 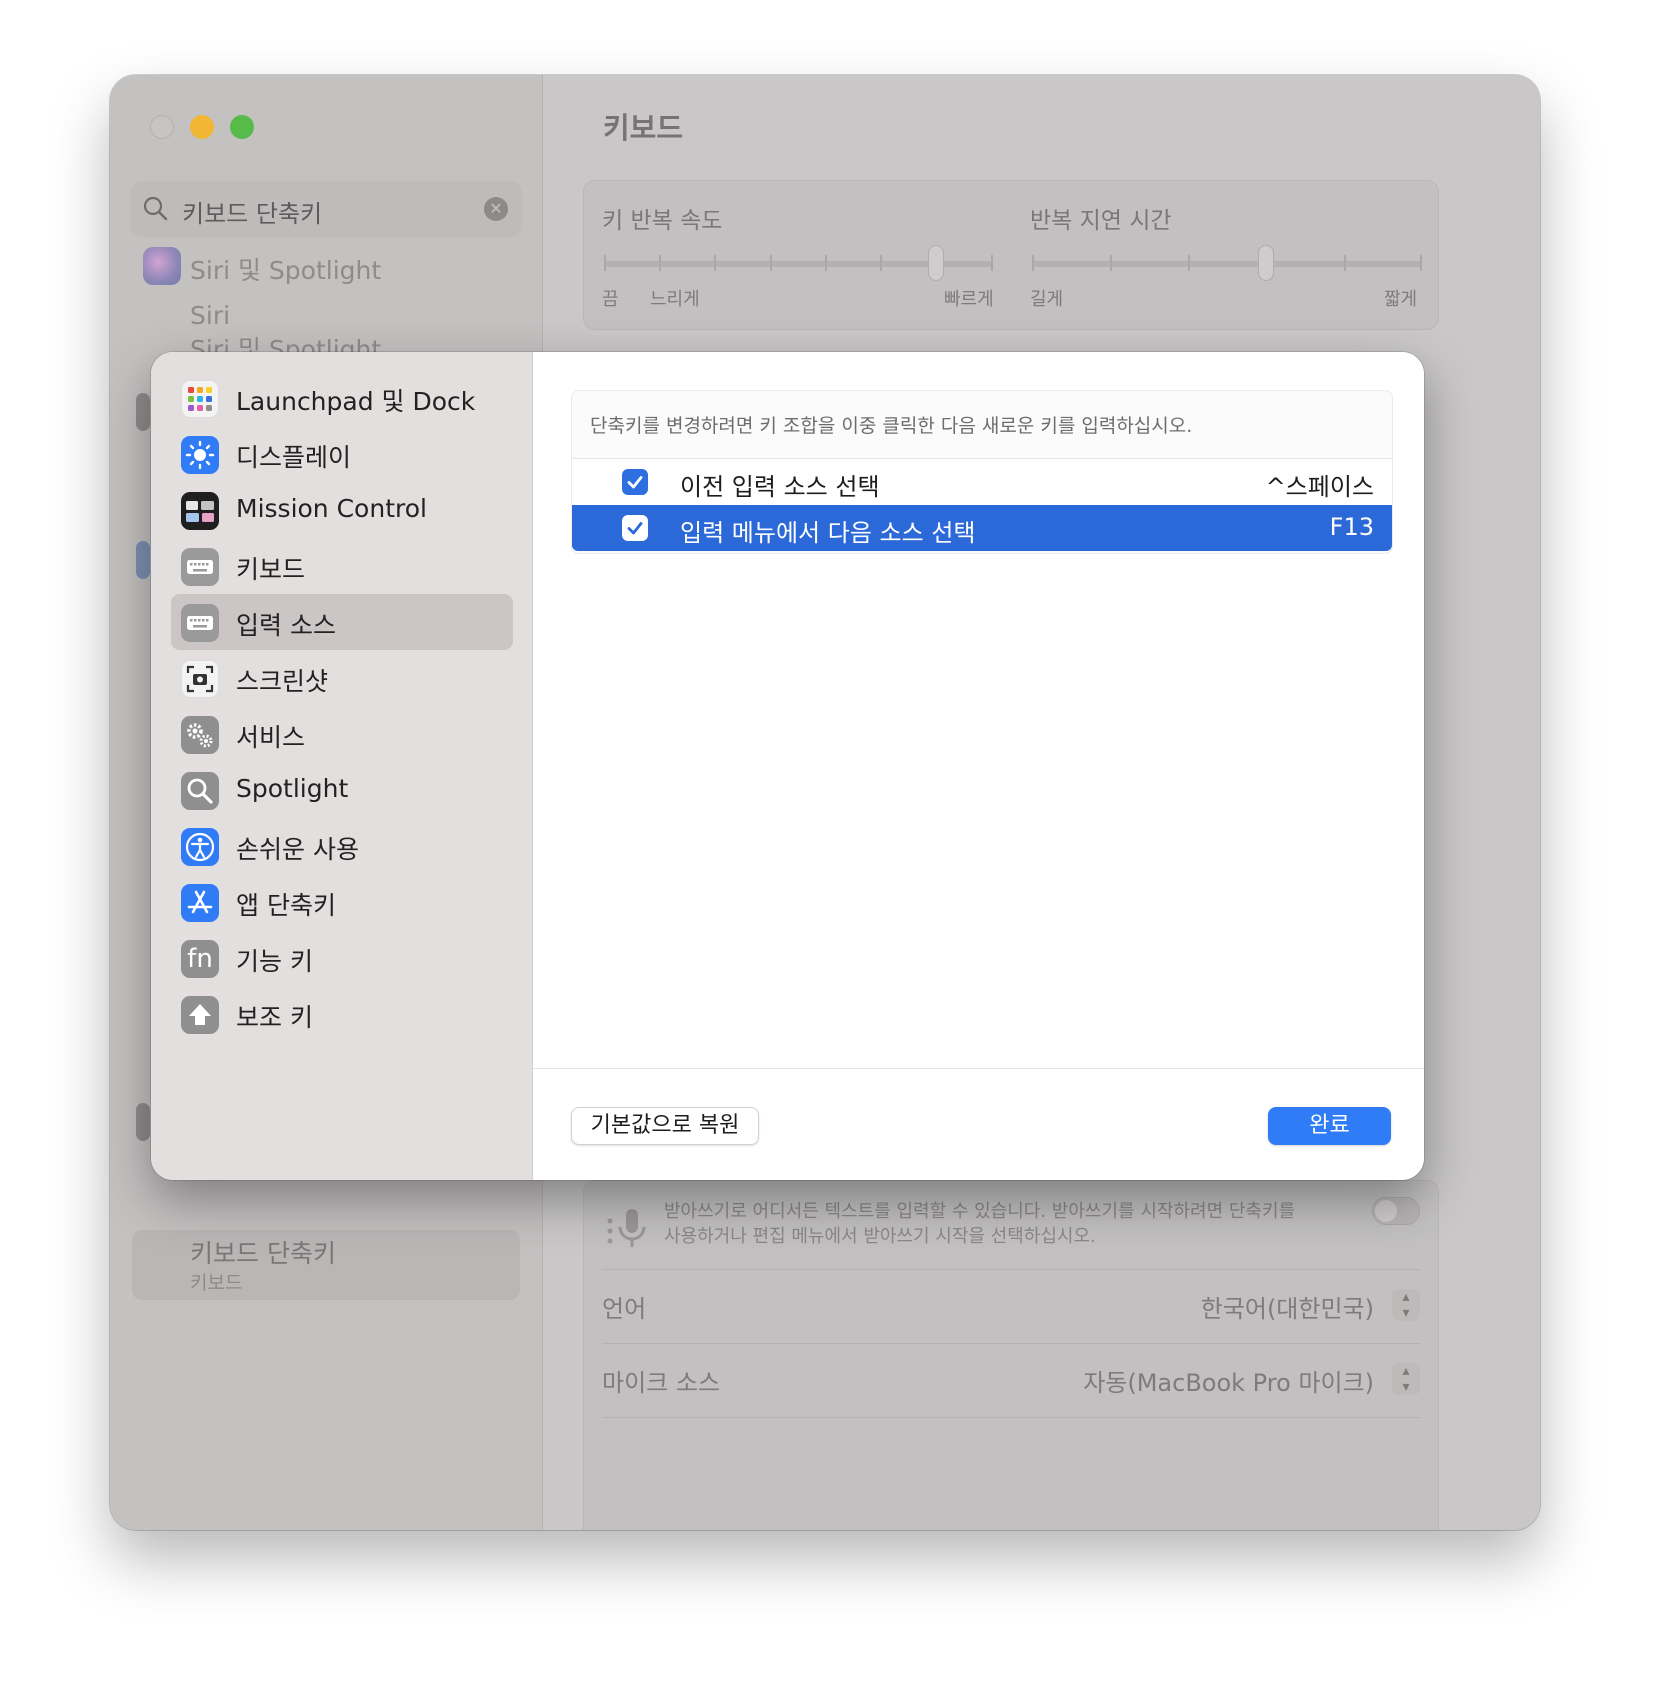 I want to click on sidebar-result-sub: Siri, so click(x=210, y=315).